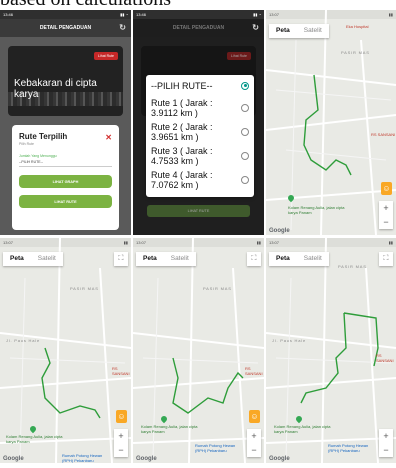  I want to click on view-route-button-dimmed: LIHAT RUTE, so click(198, 211).